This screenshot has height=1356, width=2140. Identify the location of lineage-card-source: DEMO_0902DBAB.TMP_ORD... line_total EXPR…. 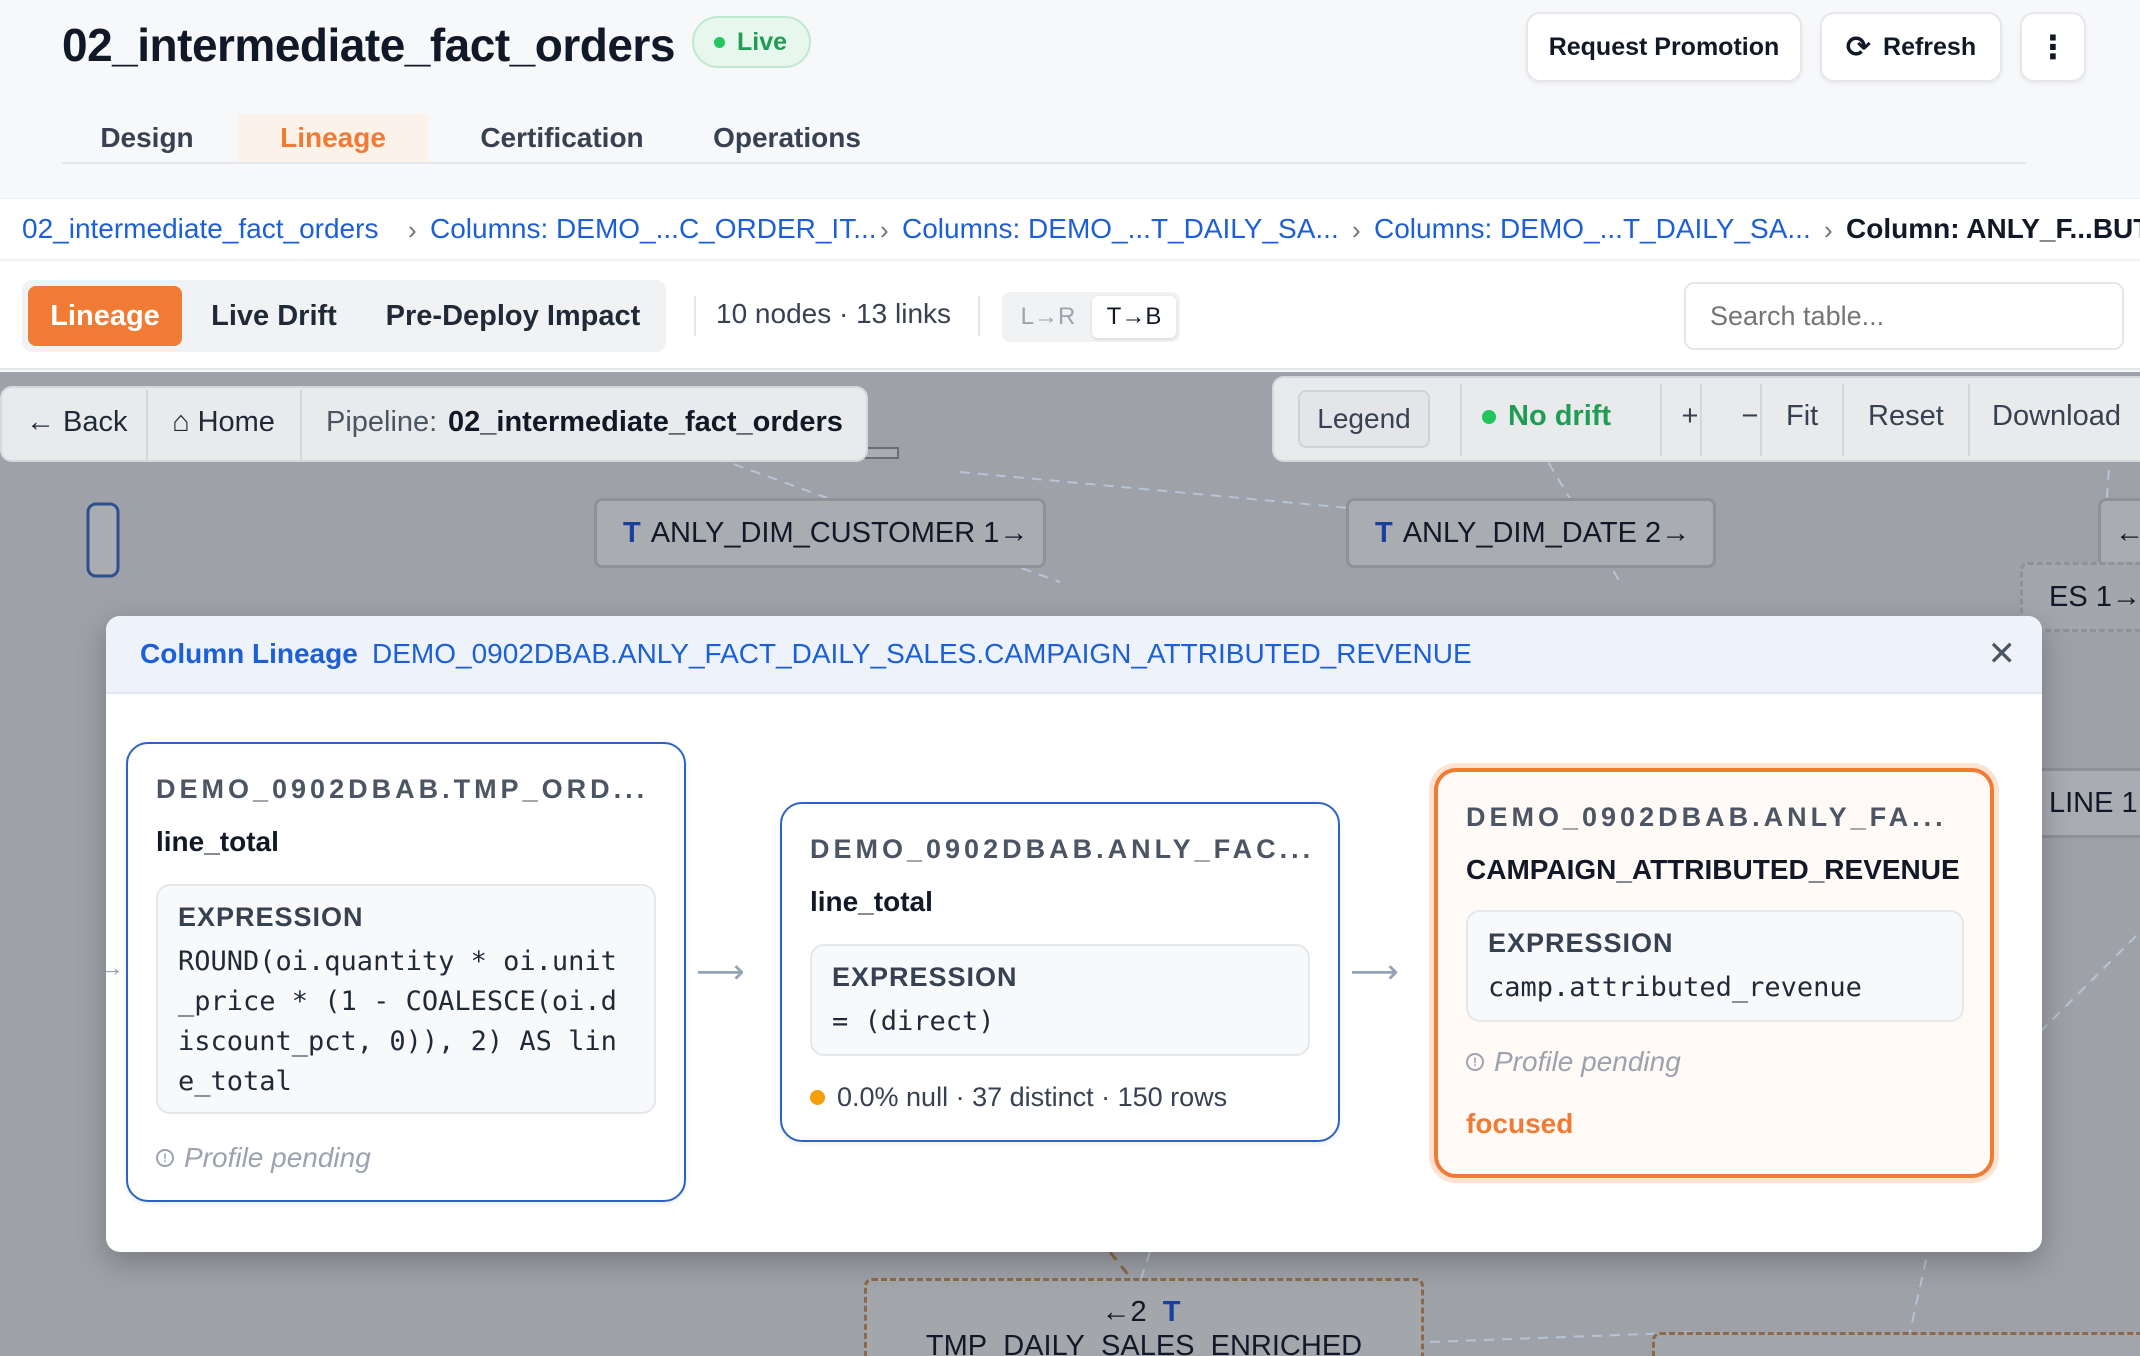
(406, 972).